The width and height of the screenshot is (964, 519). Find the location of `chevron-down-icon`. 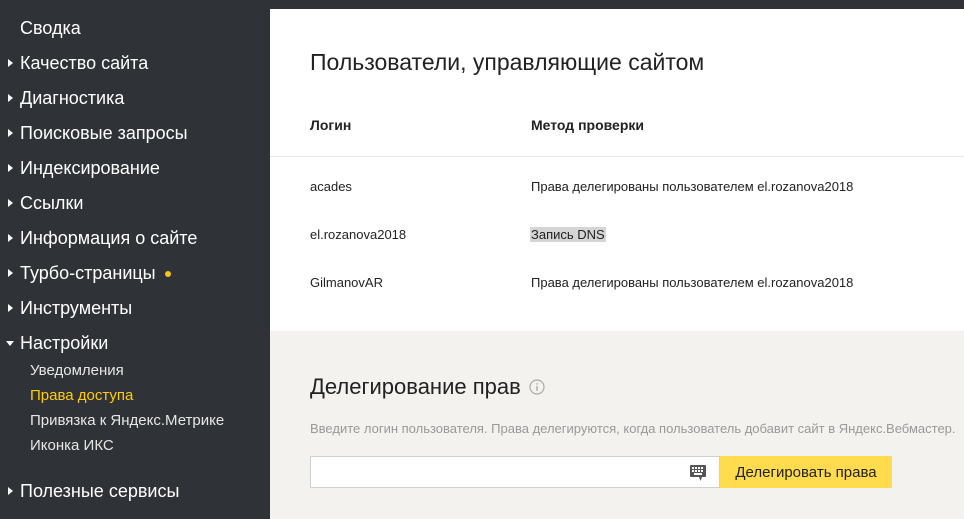

chevron-down-icon is located at coordinates (10, 343).